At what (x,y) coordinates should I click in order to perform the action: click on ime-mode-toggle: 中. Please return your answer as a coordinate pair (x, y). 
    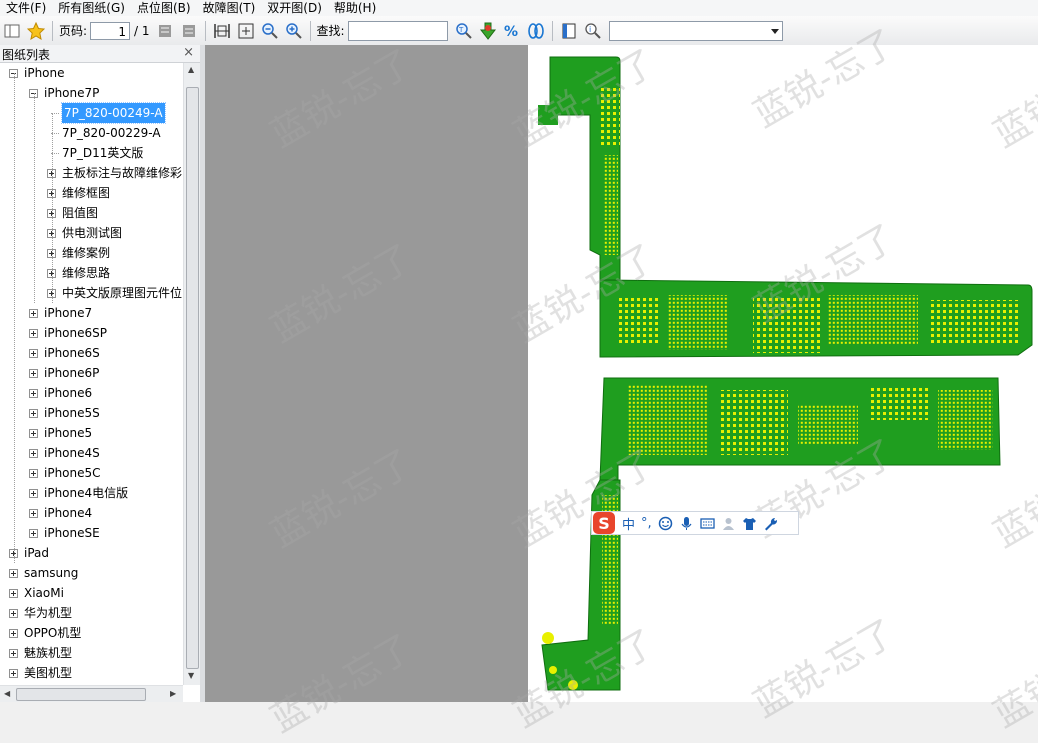
    Looking at the image, I should click on (628, 523).